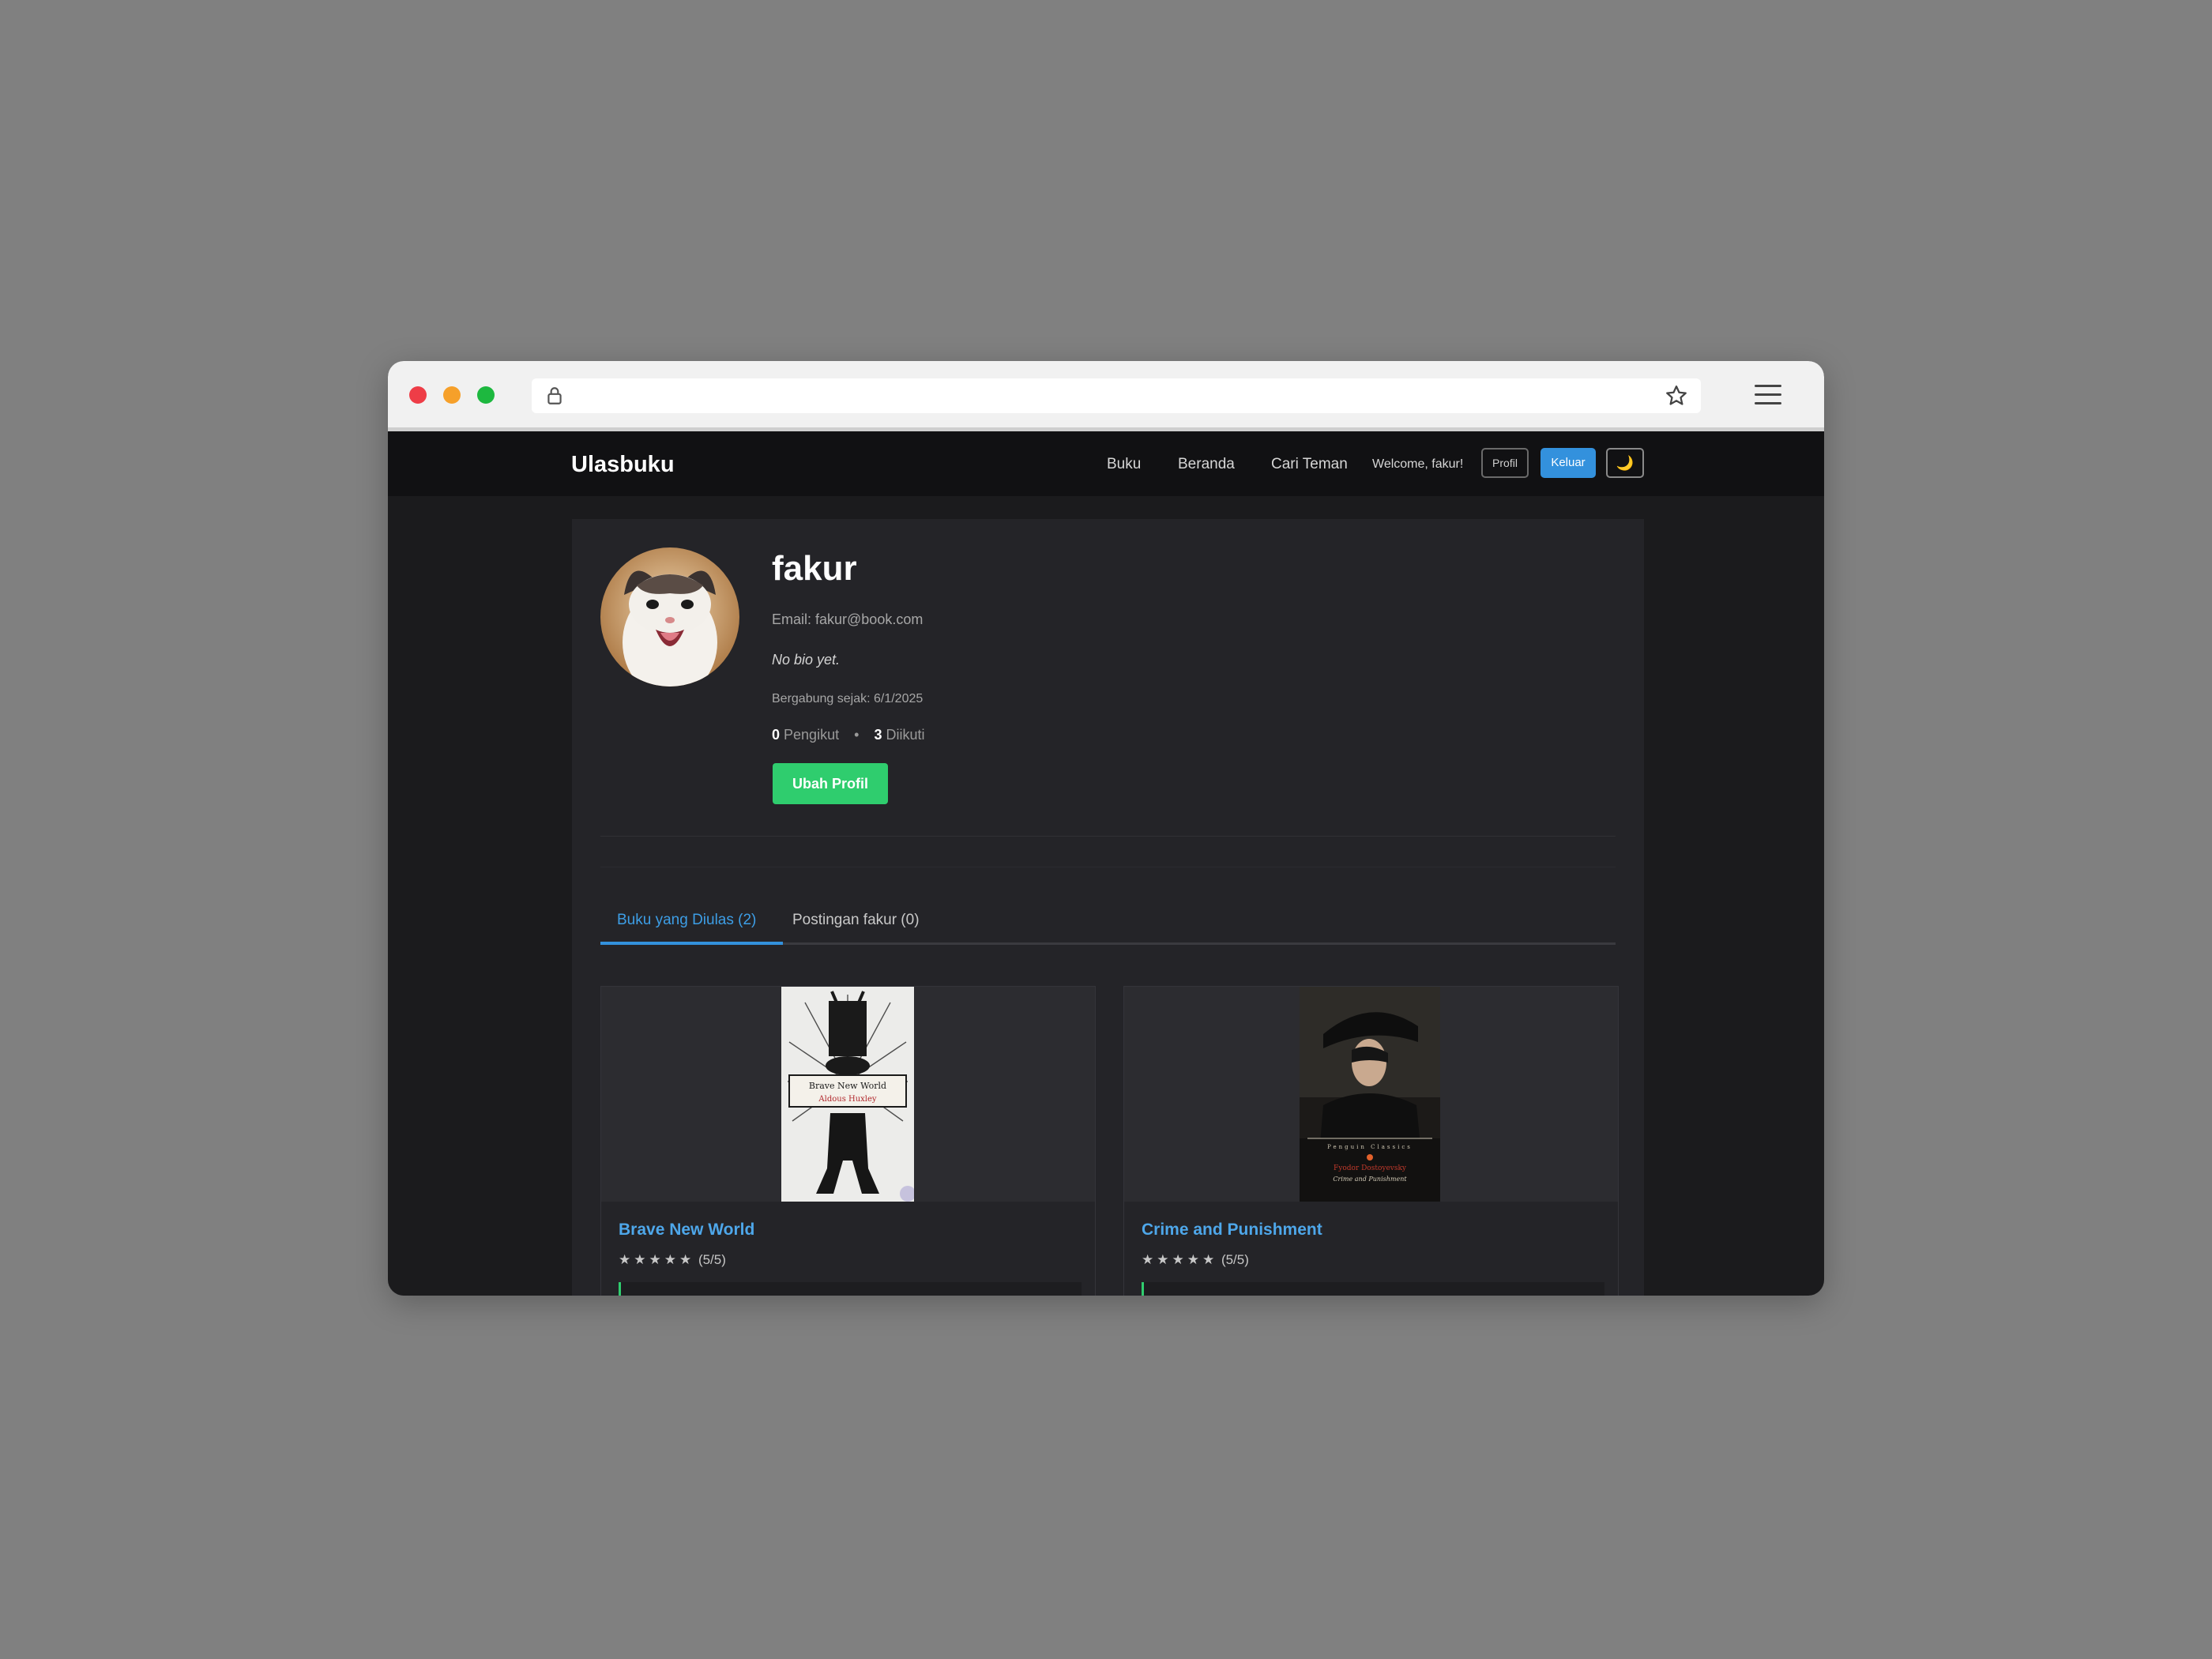 The image size is (2212, 1659). What do you see at coordinates (418, 395) in the screenshot?
I see `close-window-button` at bounding box center [418, 395].